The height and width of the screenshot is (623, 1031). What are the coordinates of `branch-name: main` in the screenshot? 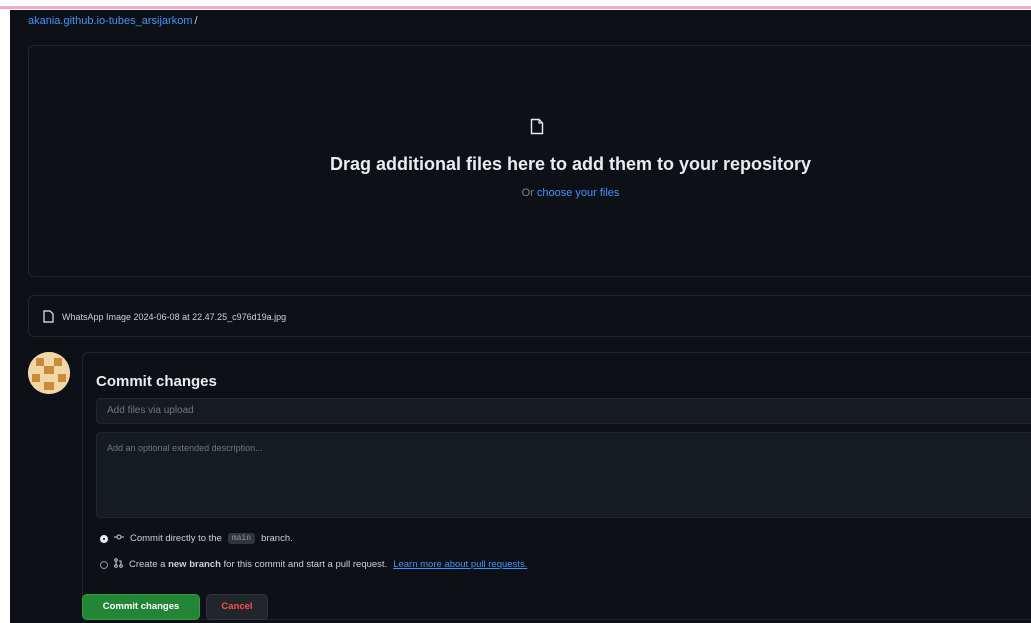 It's located at (241, 538).